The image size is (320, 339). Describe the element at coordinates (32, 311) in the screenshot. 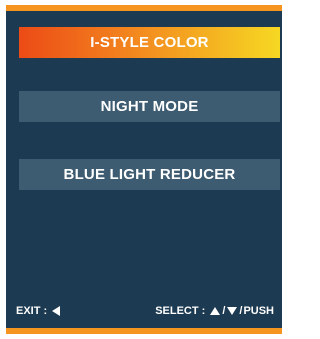

I see `exit-label: EXIT :` at that location.